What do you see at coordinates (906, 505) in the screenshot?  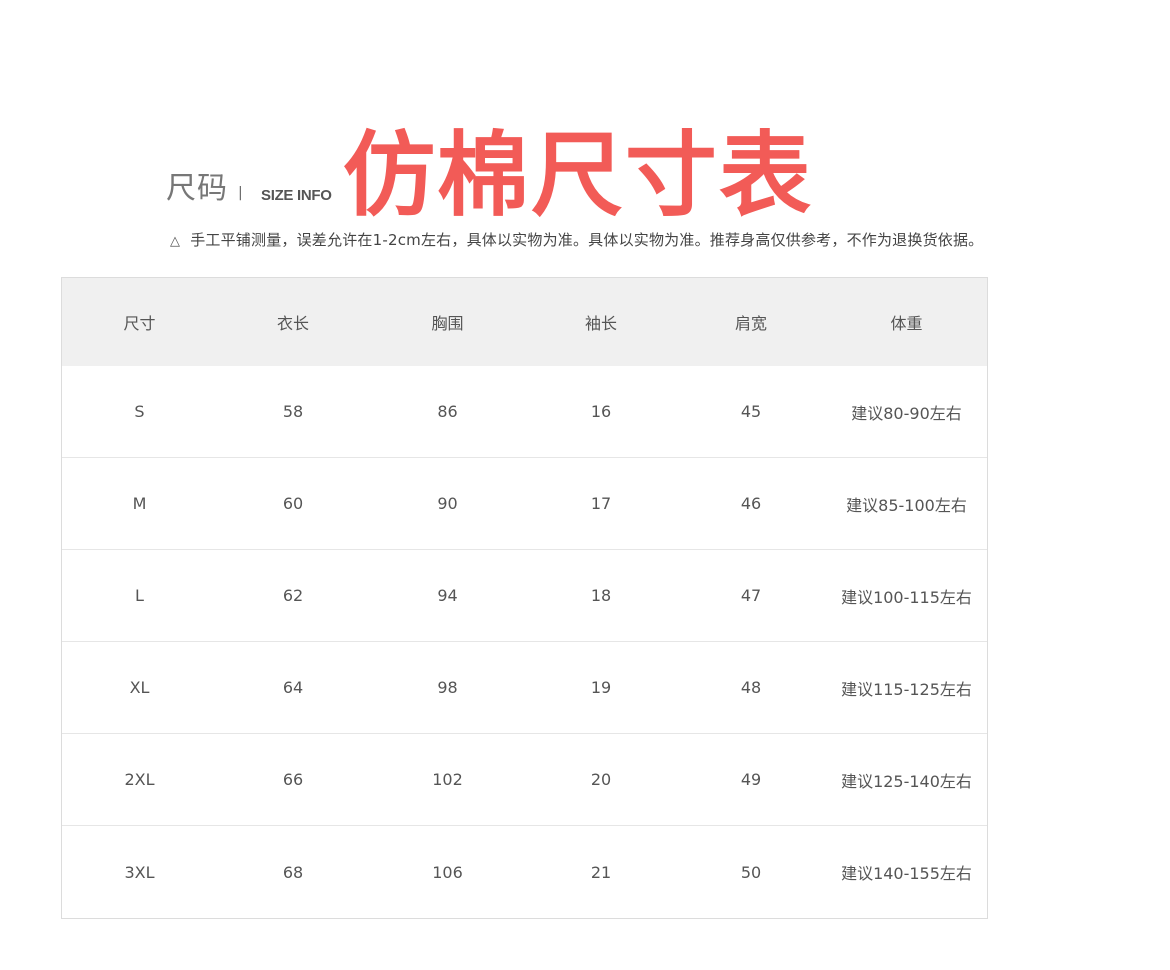 I see `cell-weight: 建议85-100左右` at bounding box center [906, 505].